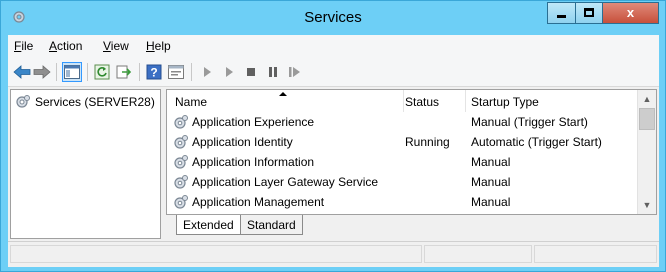 The width and height of the screenshot is (666, 272). I want to click on minimize-icon, so click(561, 16).